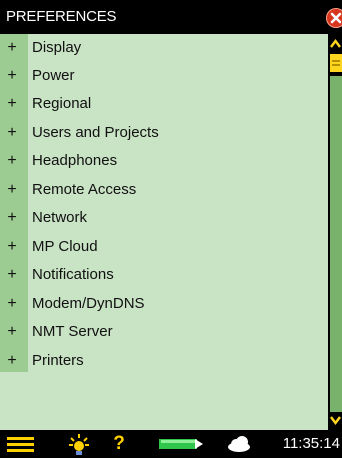 This screenshot has width=342, height=458. I want to click on battery-icon, so click(182, 444).